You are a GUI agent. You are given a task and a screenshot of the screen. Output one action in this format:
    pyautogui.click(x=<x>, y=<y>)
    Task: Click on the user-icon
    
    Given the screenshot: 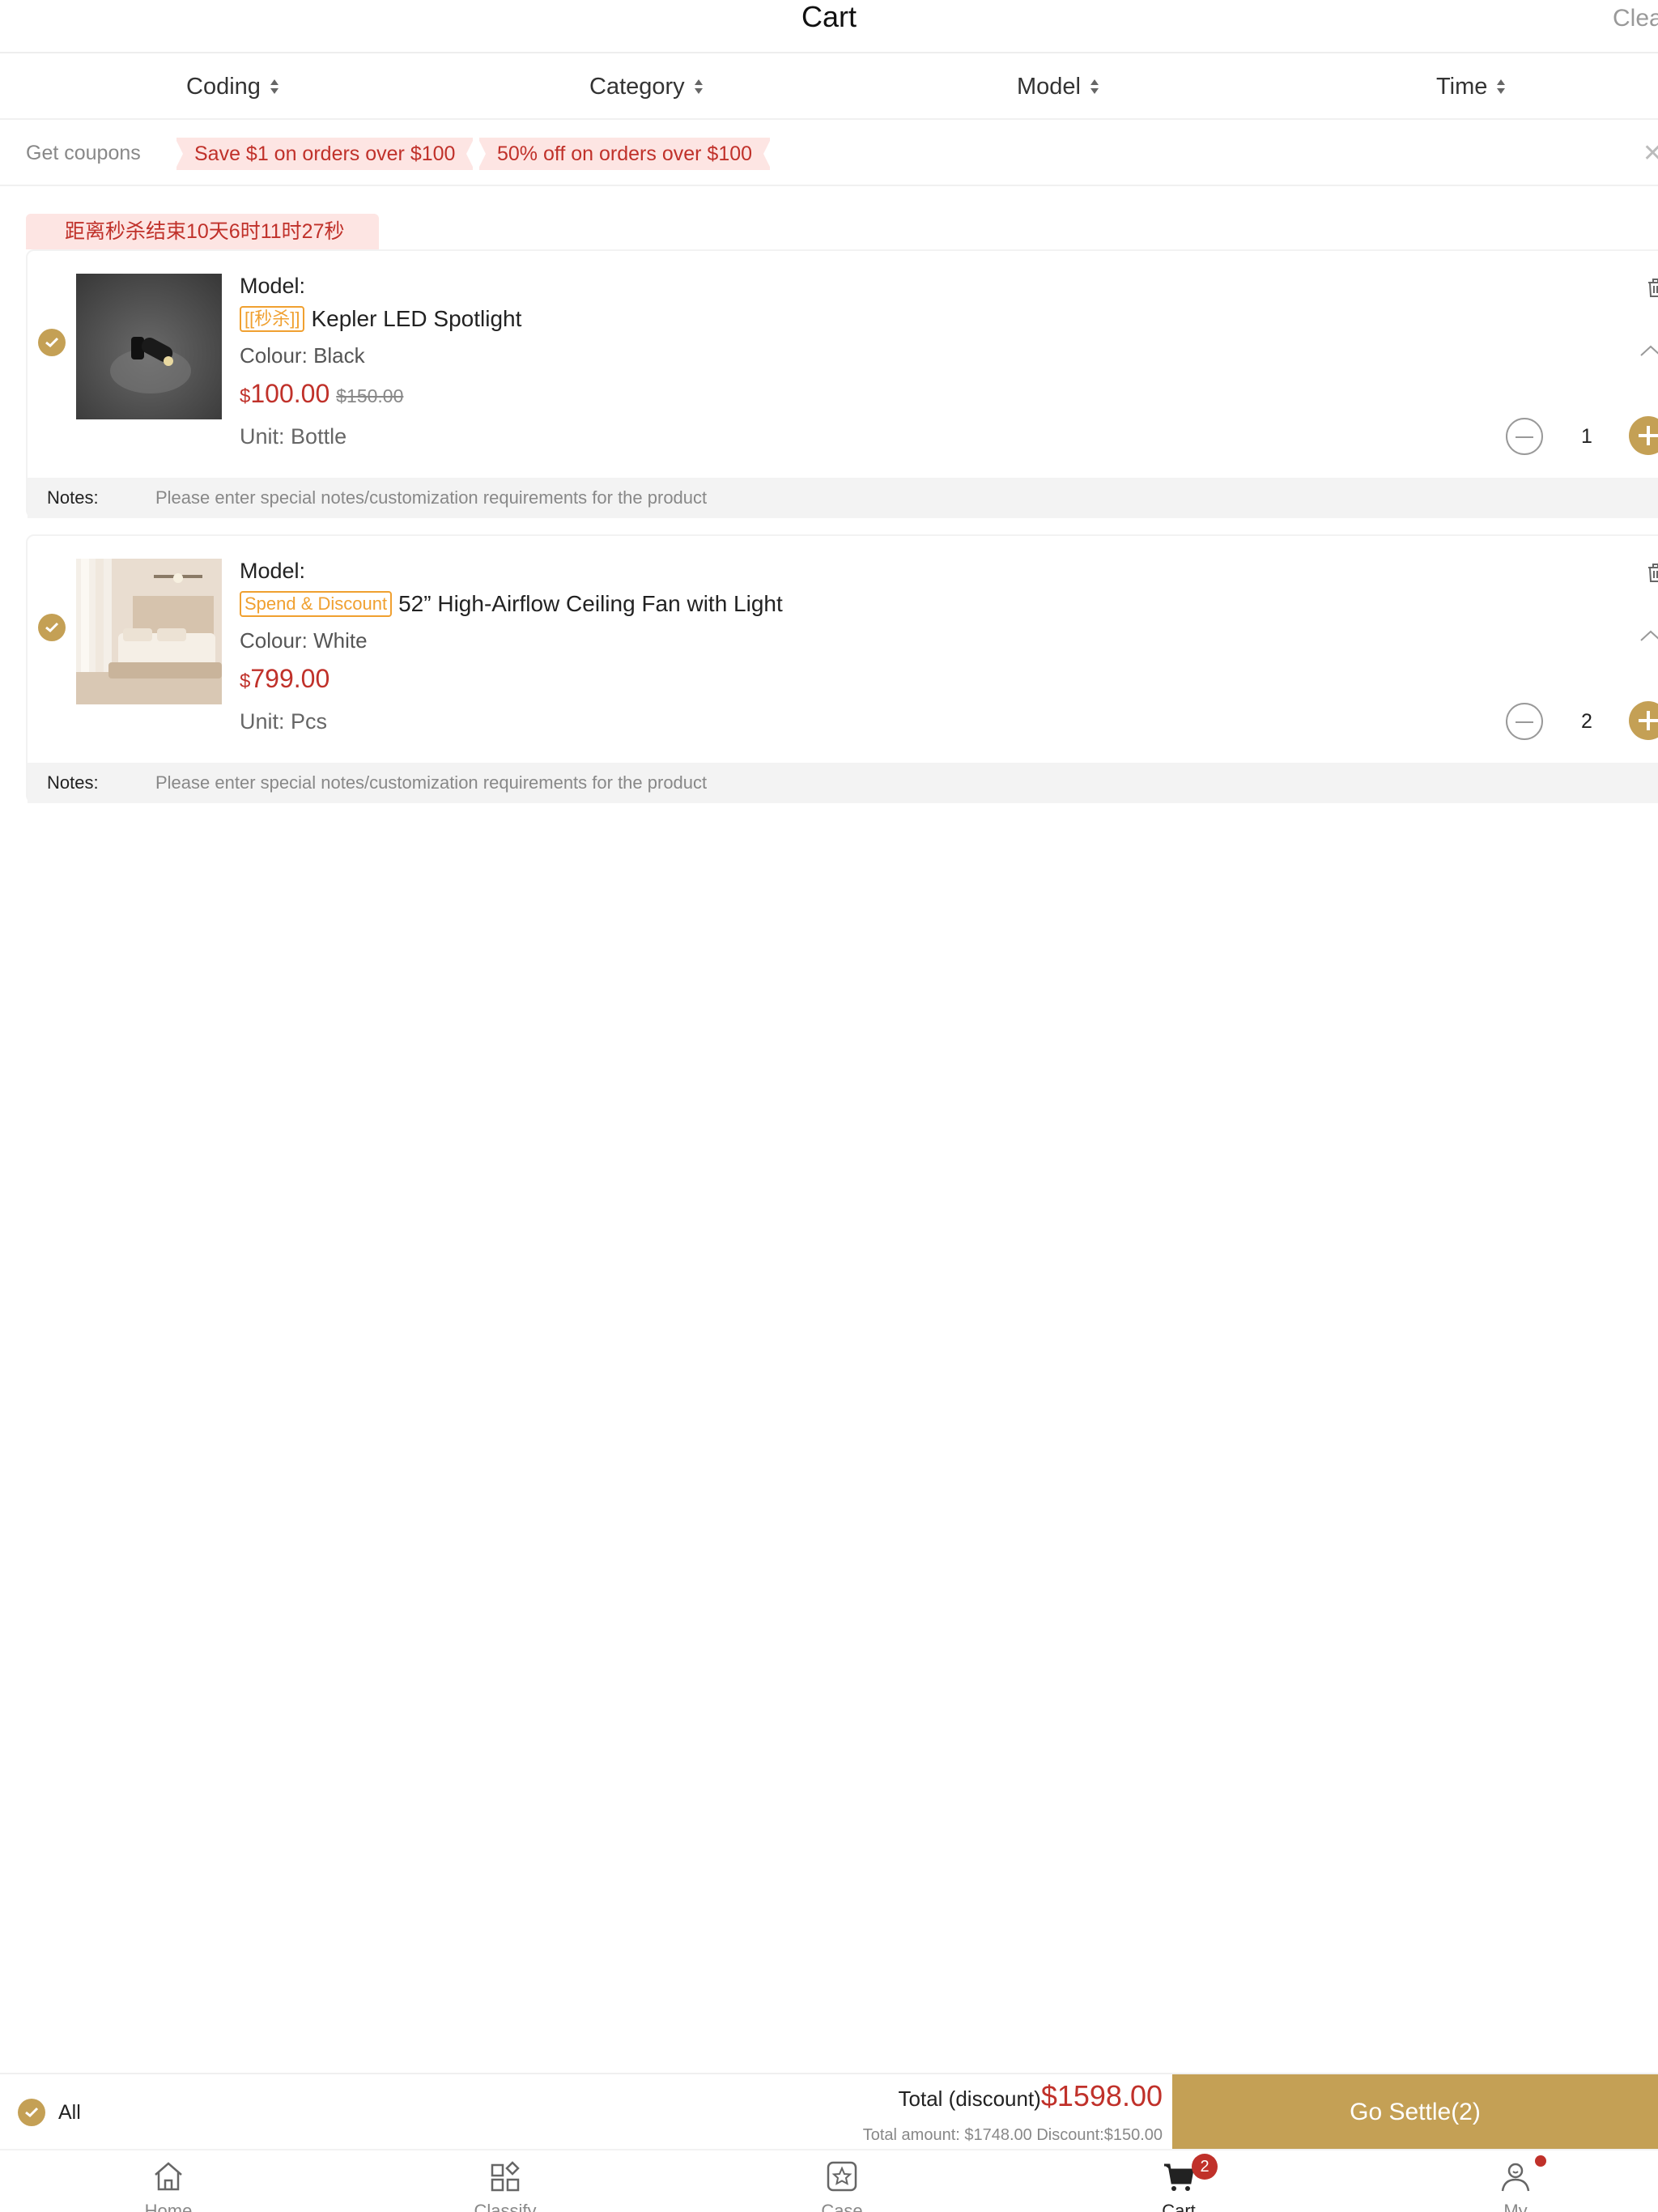 What is the action you would take?
    pyautogui.click(x=1515, y=2178)
    